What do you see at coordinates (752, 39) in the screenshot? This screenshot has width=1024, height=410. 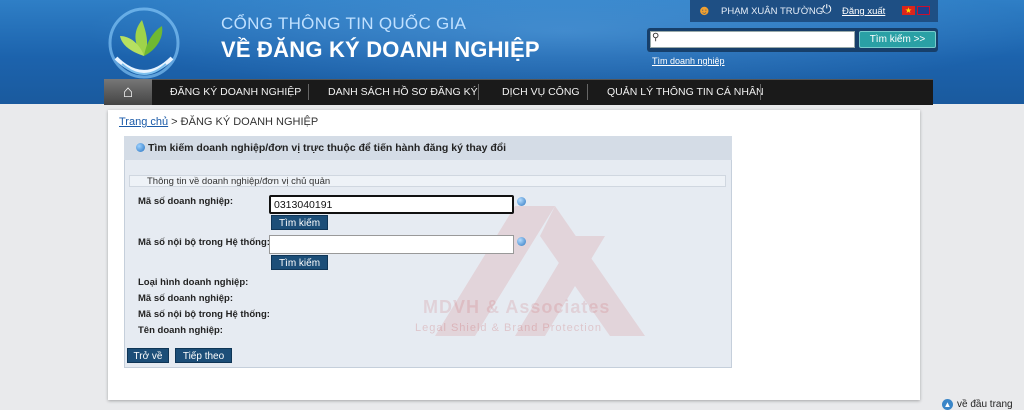 I see `search-input` at bounding box center [752, 39].